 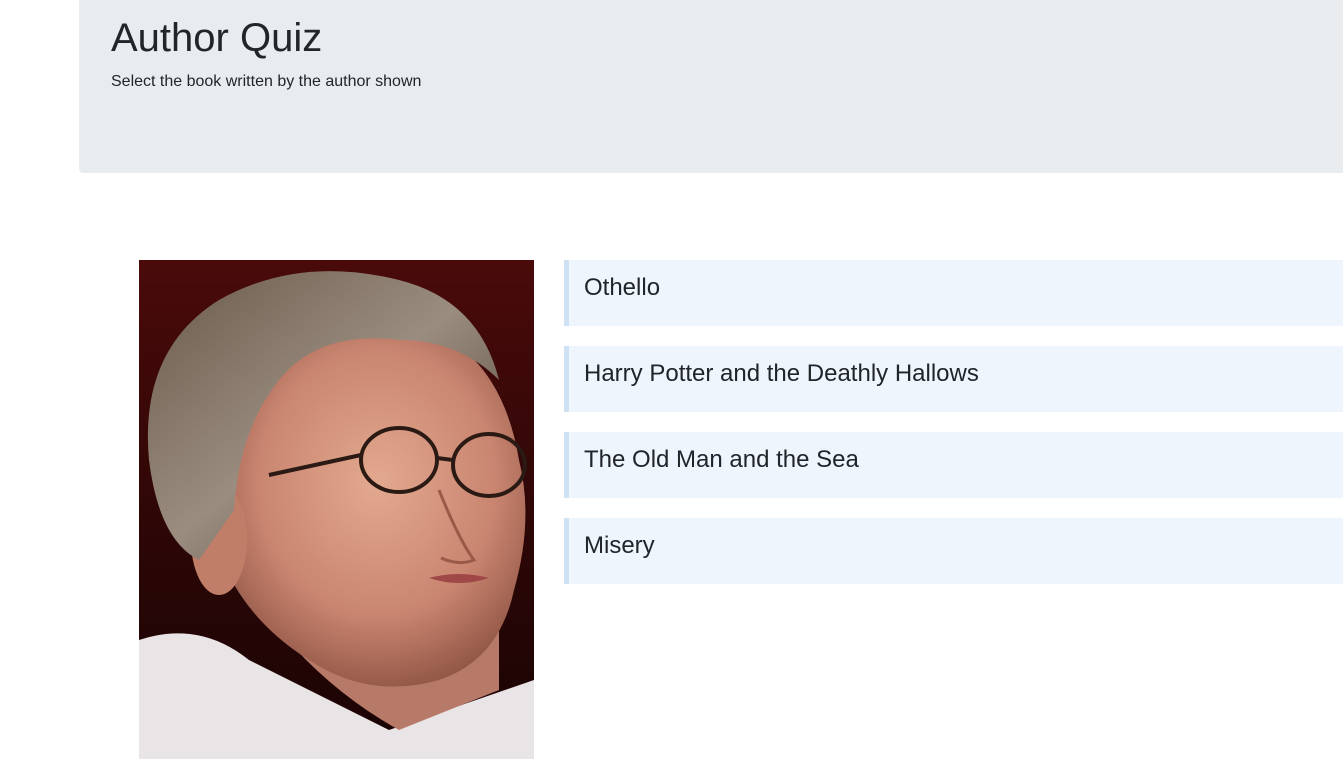 I want to click on answer-title: Harry Potter and the Deathly Hallows, so click(x=781, y=373).